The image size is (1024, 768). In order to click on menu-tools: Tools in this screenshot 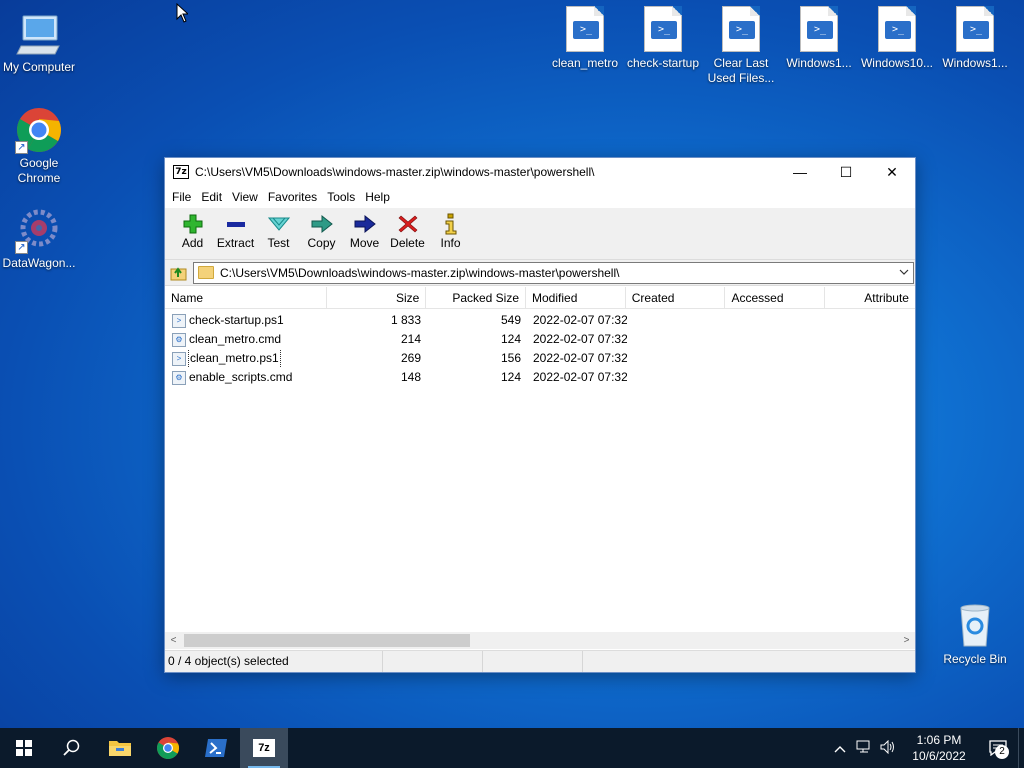, I will do `click(341, 197)`.